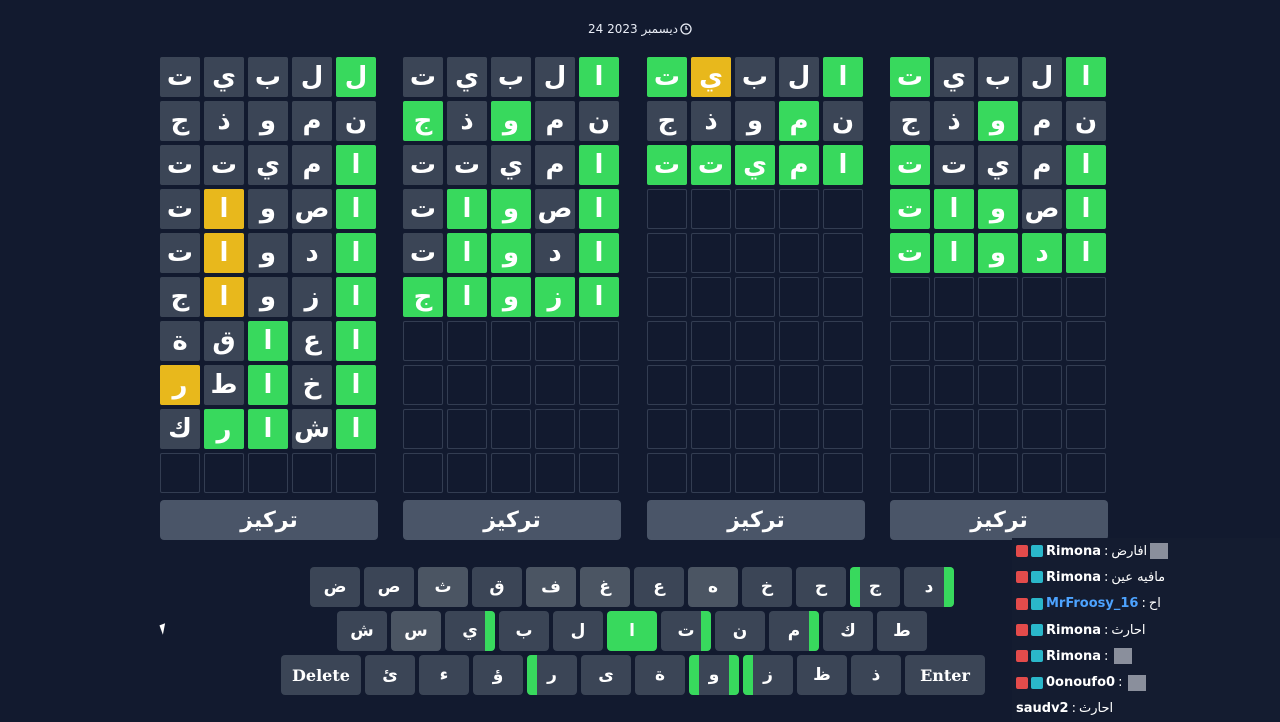 Image resolution: width=1280 pixels, height=722 pixels. Describe the element at coordinates (512, 275) in the screenshot. I see `board-grid: تيبلاجذومنتتيماتاوصاتاوداجاوزا` at that location.